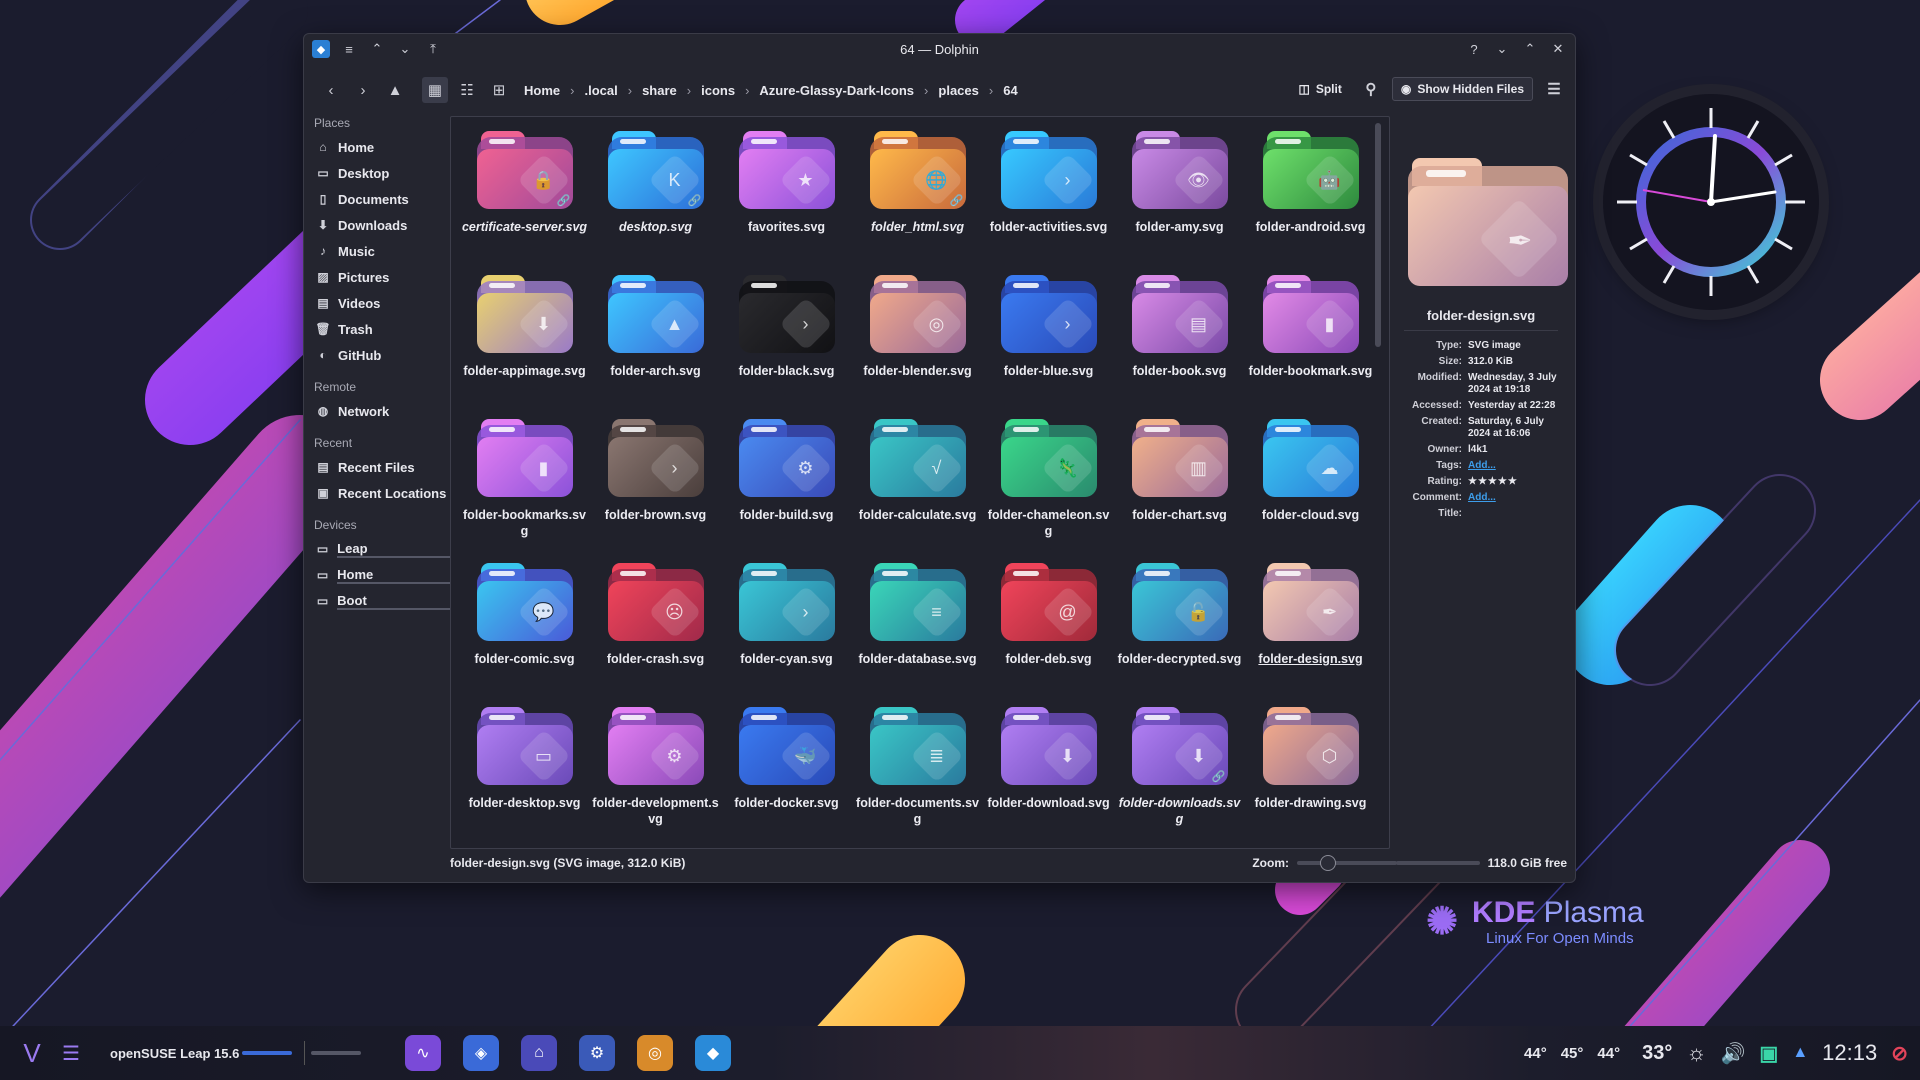 Image resolution: width=1920 pixels, height=1080 pixels. What do you see at coordinates (380, 173) in the screenshot?
I see `sidebar-item-desktop: ▭ Desktop` at bounding box center [380, 173].